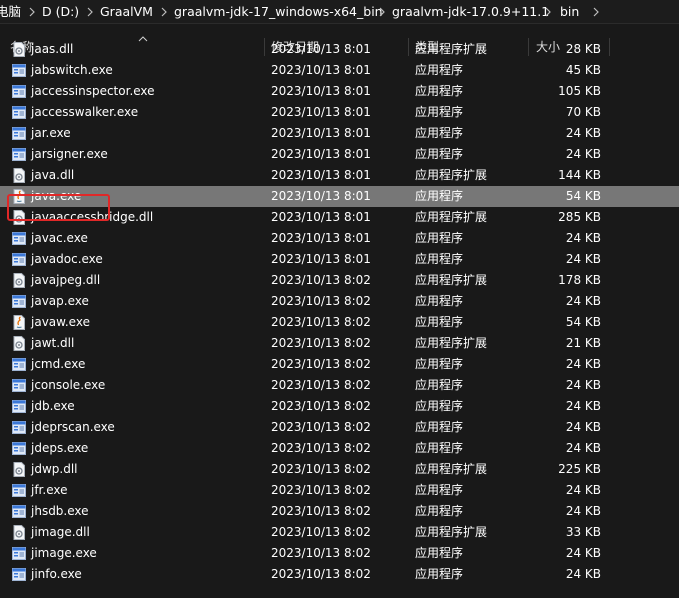 The height and width of the screenshot is (598, 679). Describe the element at coordinates (339, 133) in the screenshot. I see `file-row: jar.exe 2023/10/13 8:01 应用程序 24 KB` at that location.